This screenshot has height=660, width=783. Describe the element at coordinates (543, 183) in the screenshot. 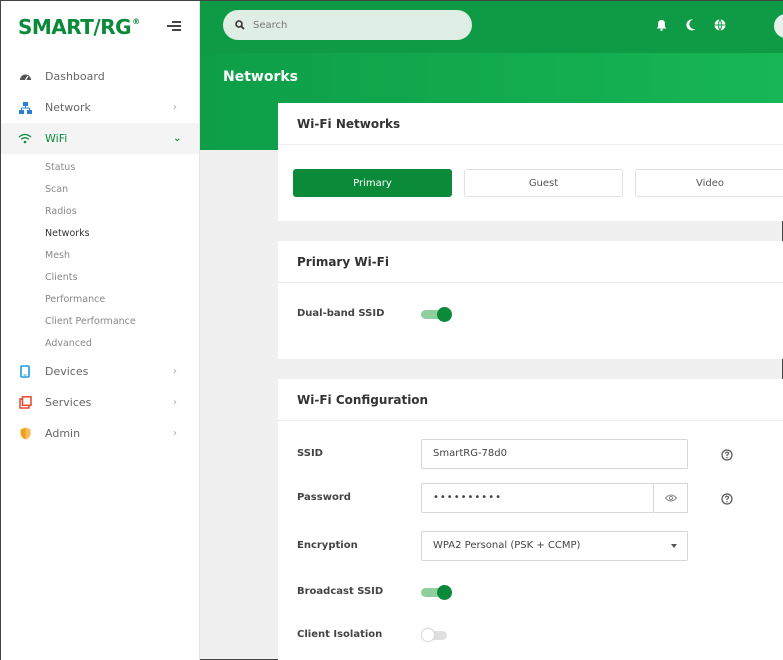

I see `tab-guest: Guest` at that location.